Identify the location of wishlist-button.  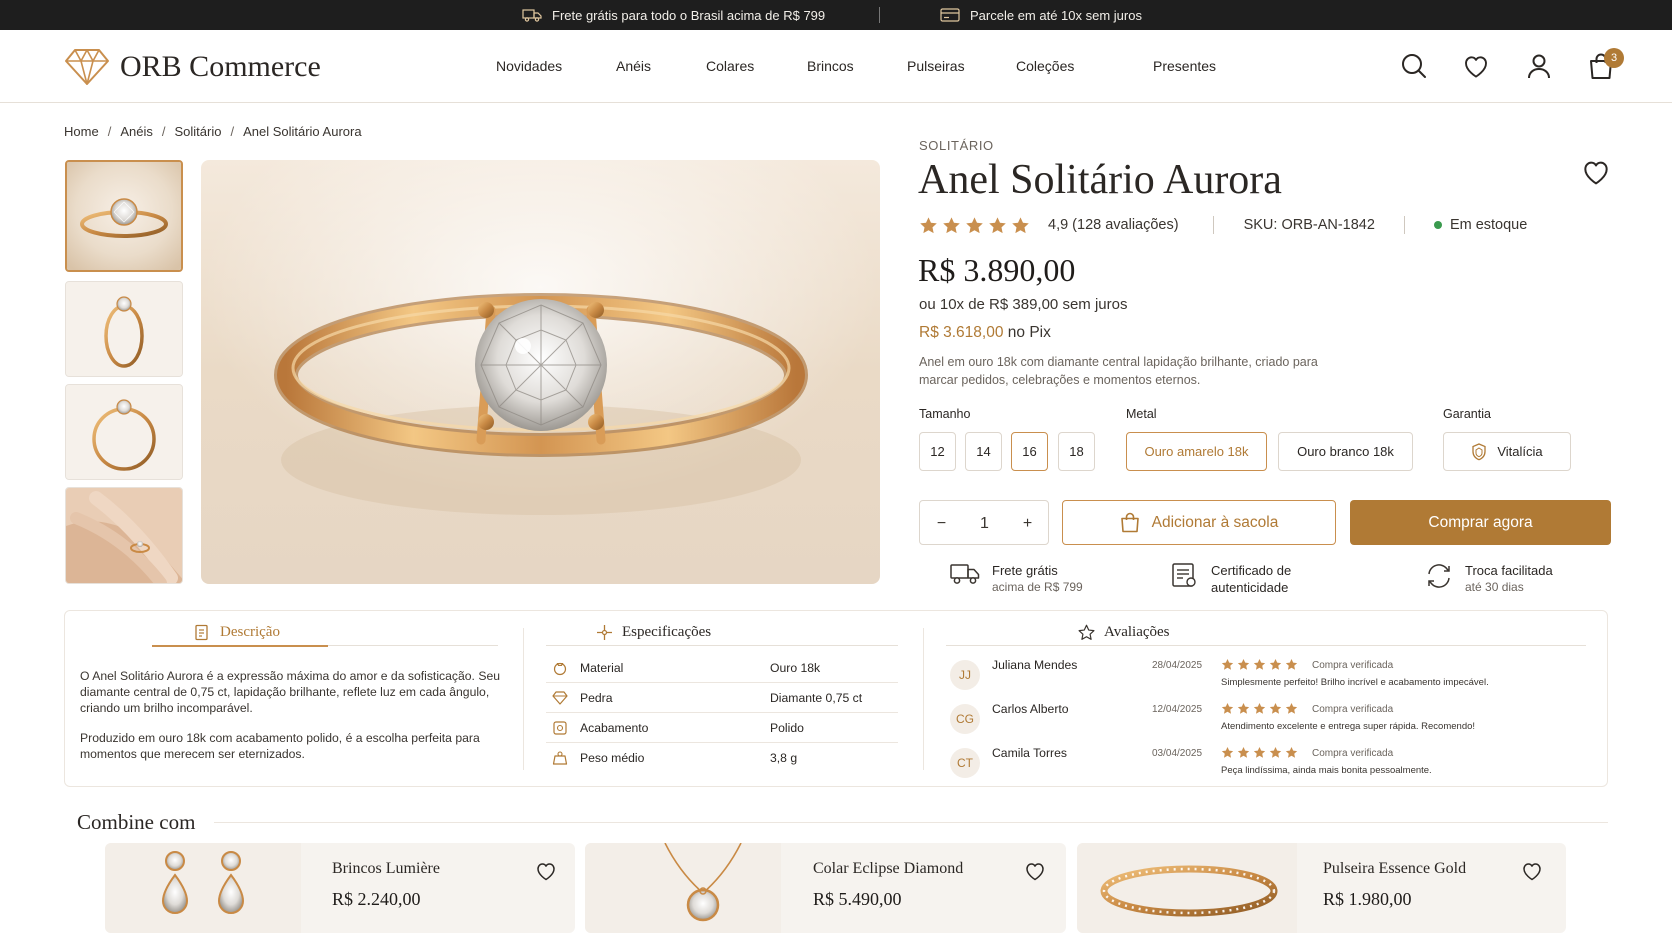
(1476, 66).